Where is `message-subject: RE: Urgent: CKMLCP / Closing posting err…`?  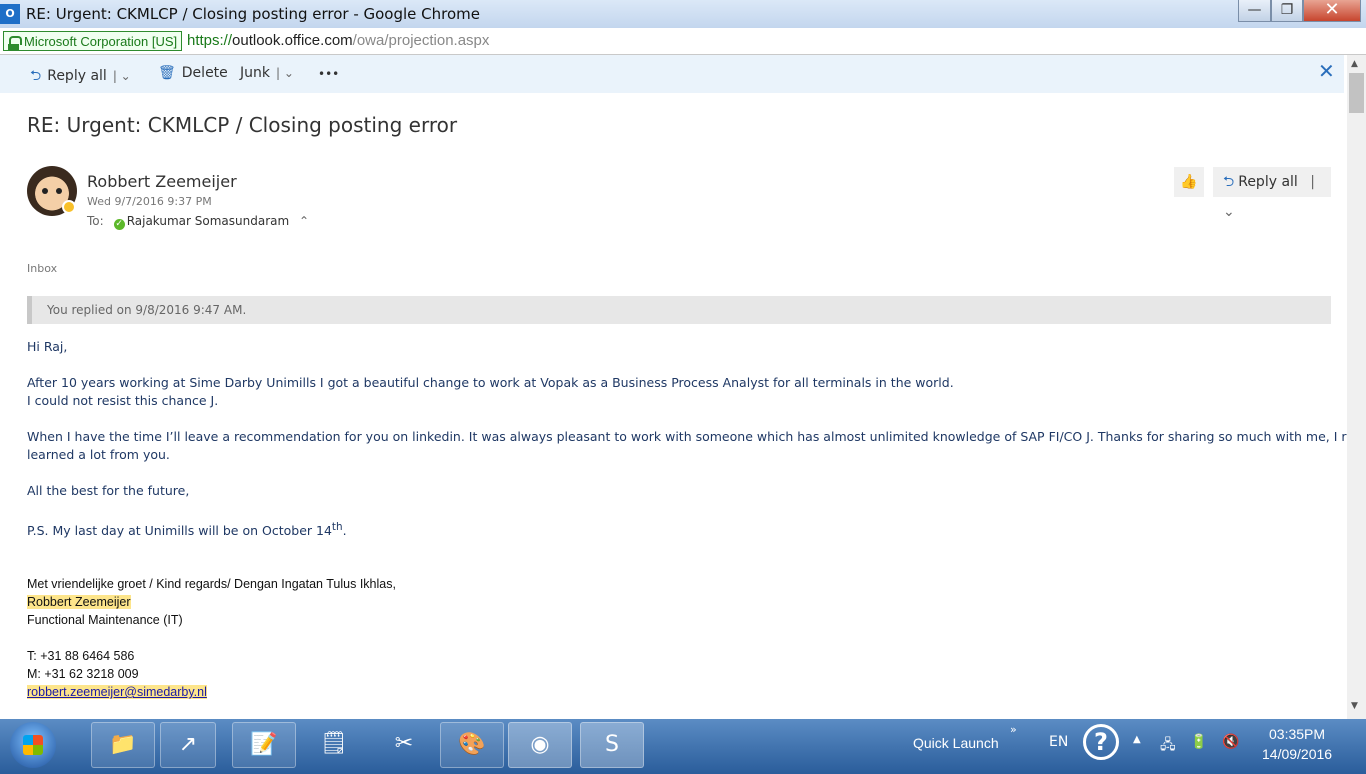
message-subject: RE: Urgent: CKMLCP / Closing posting err… is located at coordinates (242, 125).